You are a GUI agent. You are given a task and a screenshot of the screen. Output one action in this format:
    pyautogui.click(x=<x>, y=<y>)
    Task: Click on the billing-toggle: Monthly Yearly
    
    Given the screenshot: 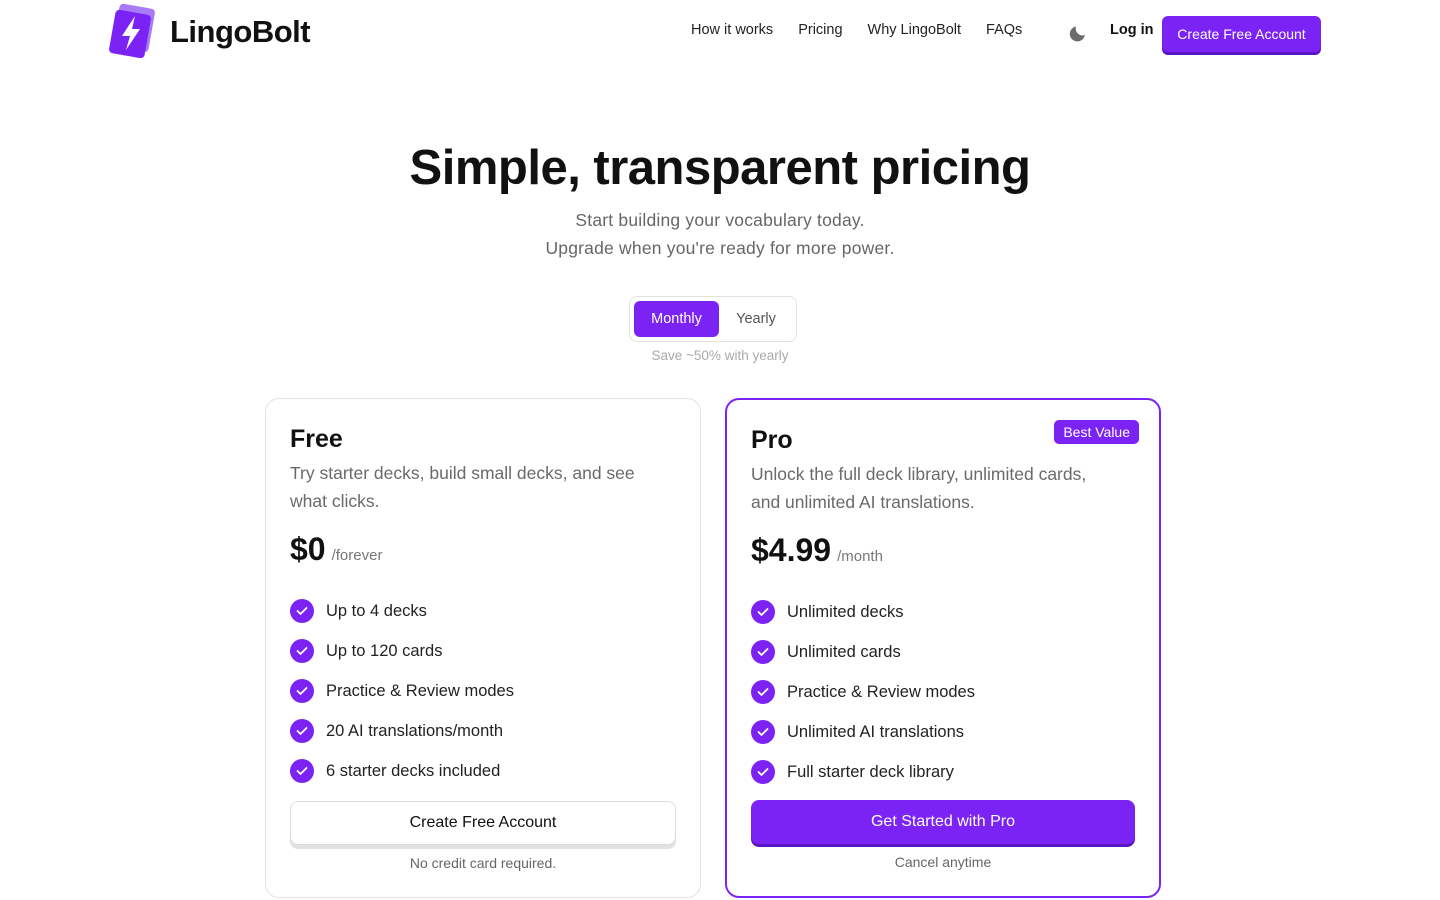 What is the action you would take?
    pyautogui.click(x=713, y=319)
    